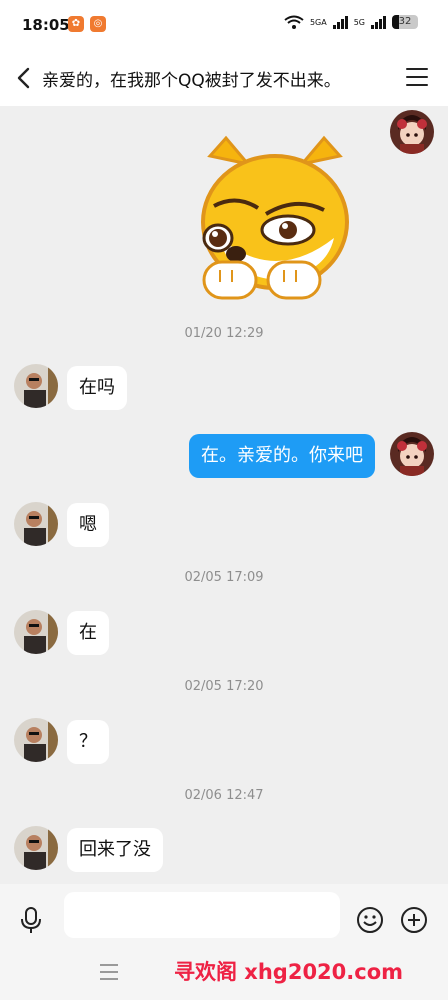  I want to click on microphone-icon, so click(31, 920).